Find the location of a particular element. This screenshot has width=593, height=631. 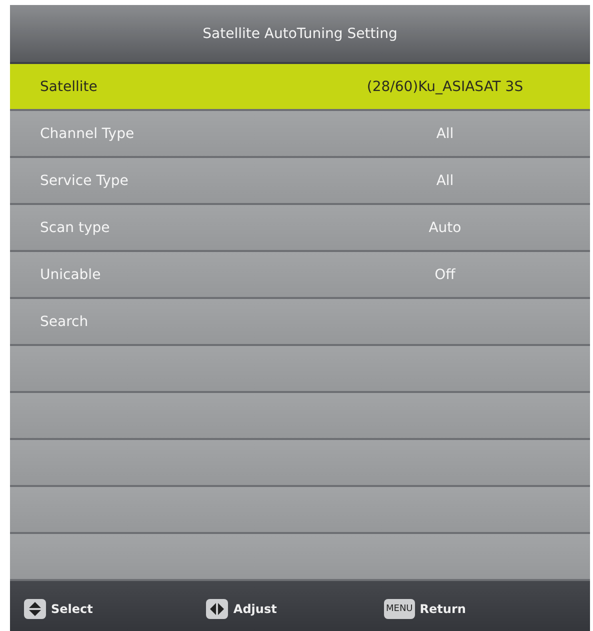

hint-label: Return is located at coordinates (443, 609).